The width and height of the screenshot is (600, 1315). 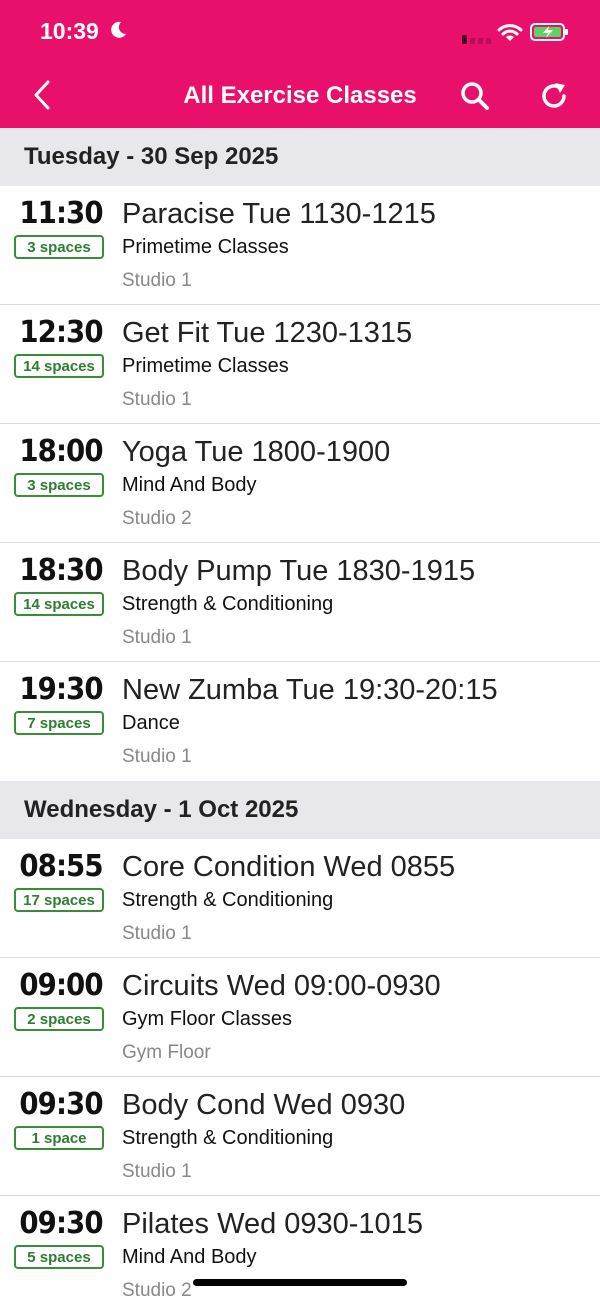 What do you see at coordinates (300, 95) in the screenshot?
I see `page-title: All Exercise Classes` at bounding box center [300, 95].